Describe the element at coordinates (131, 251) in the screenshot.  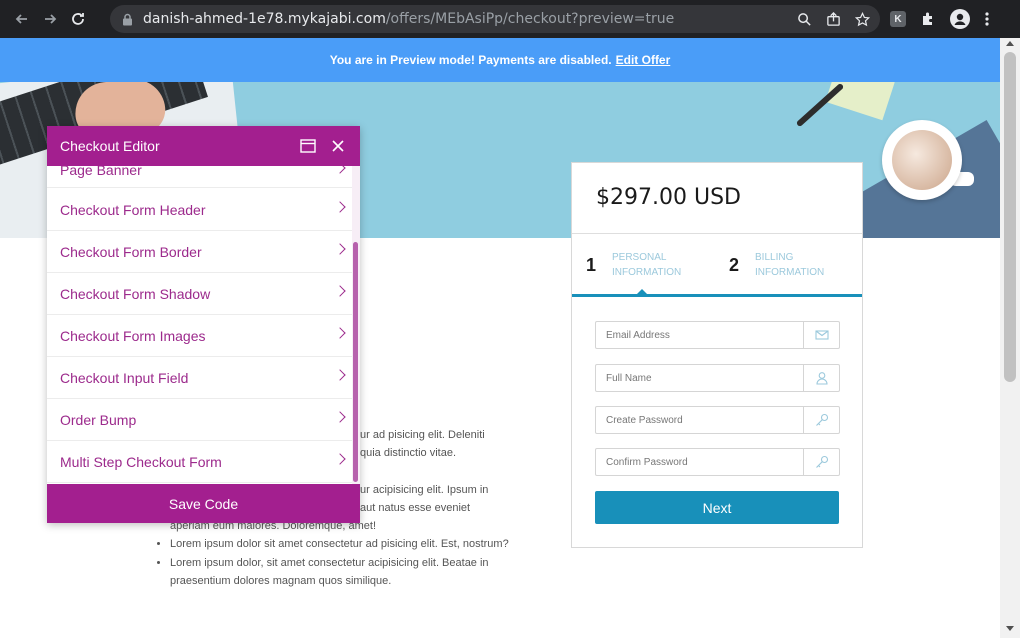
I see `editor-item-label: Checkout Form Border` at that location.